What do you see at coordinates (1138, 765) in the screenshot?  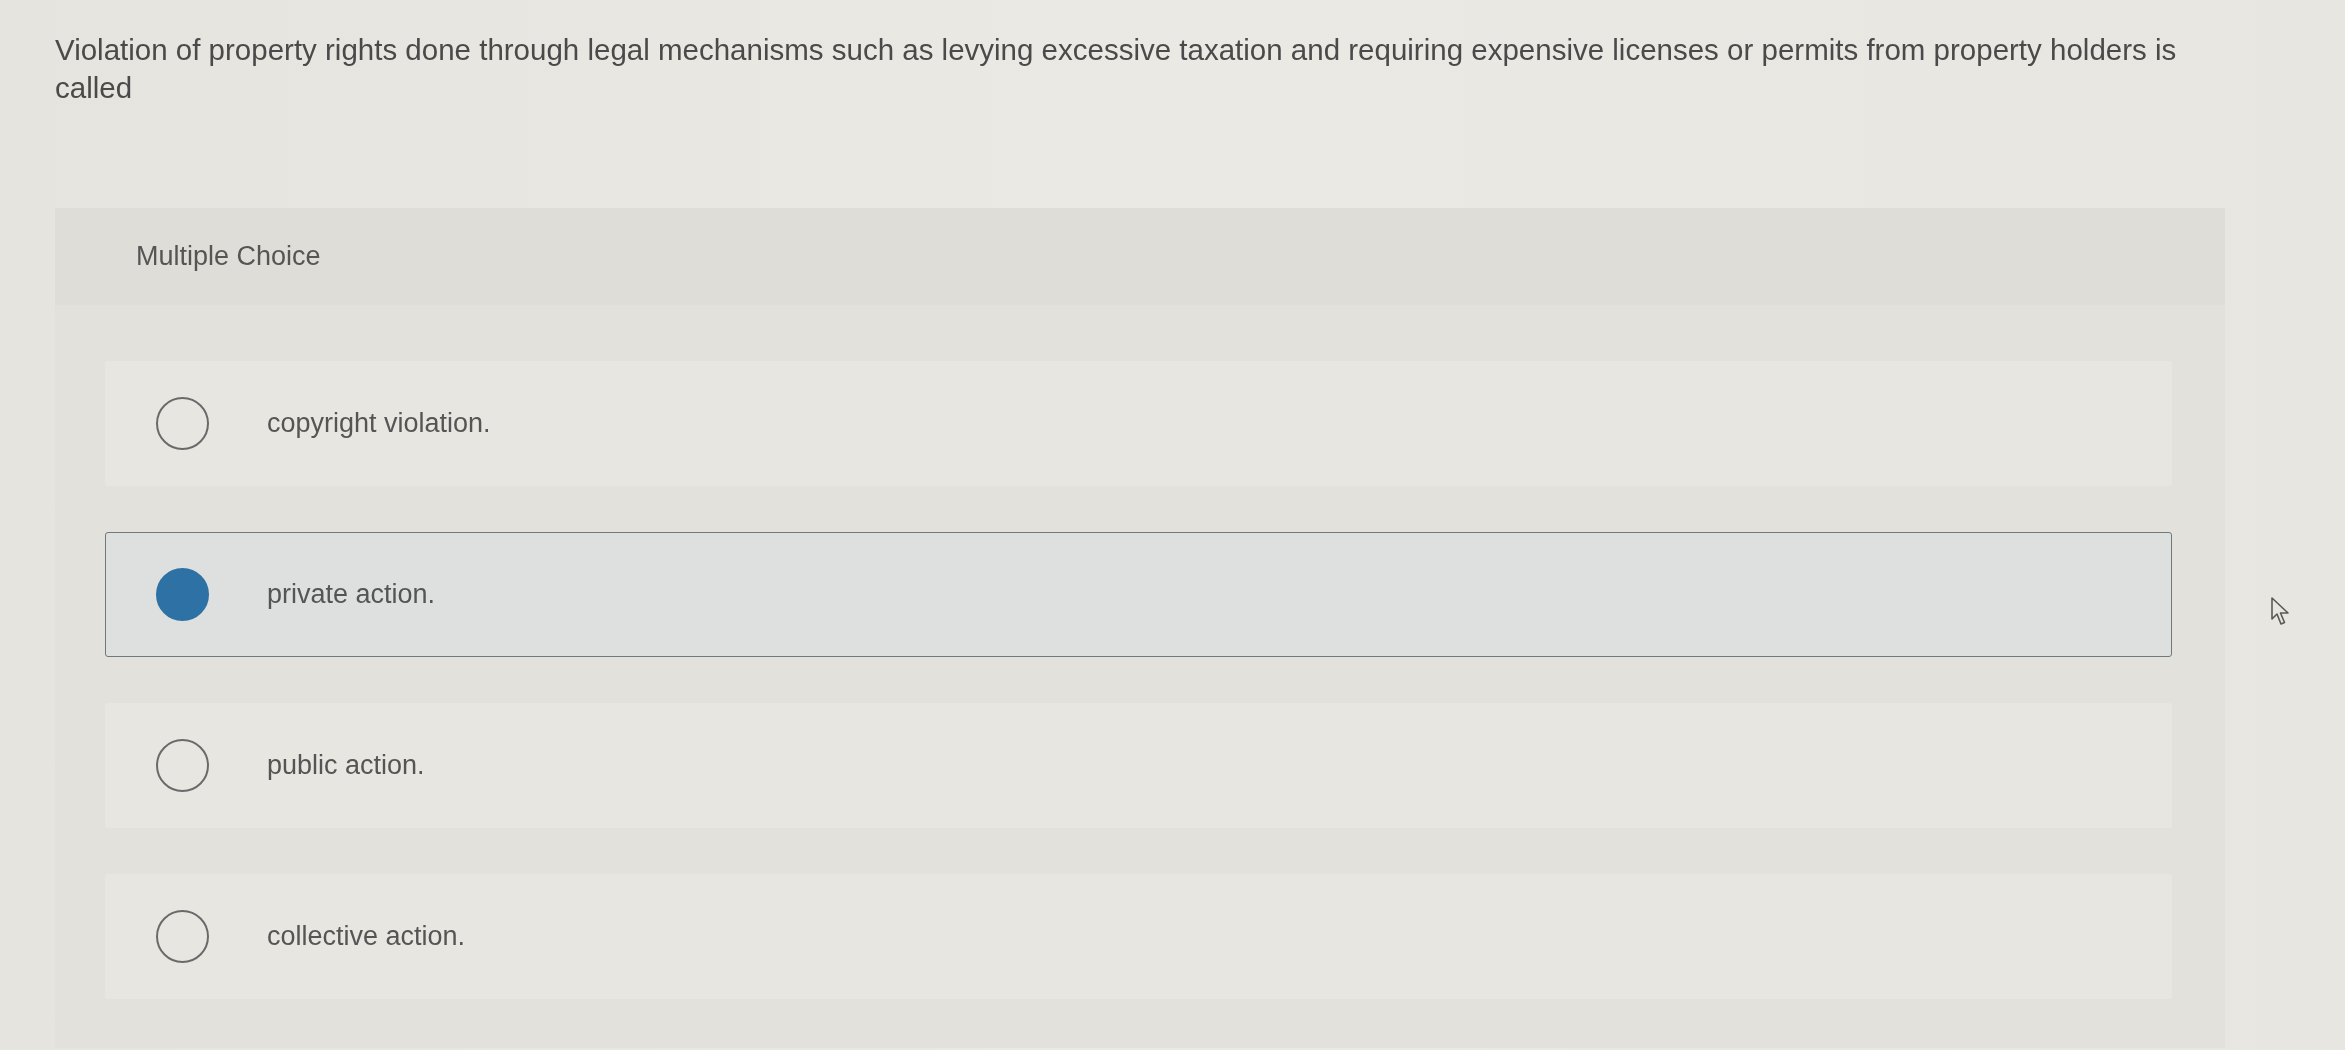 I see `answer-option: public action.` at bounding box center [1138, 765].